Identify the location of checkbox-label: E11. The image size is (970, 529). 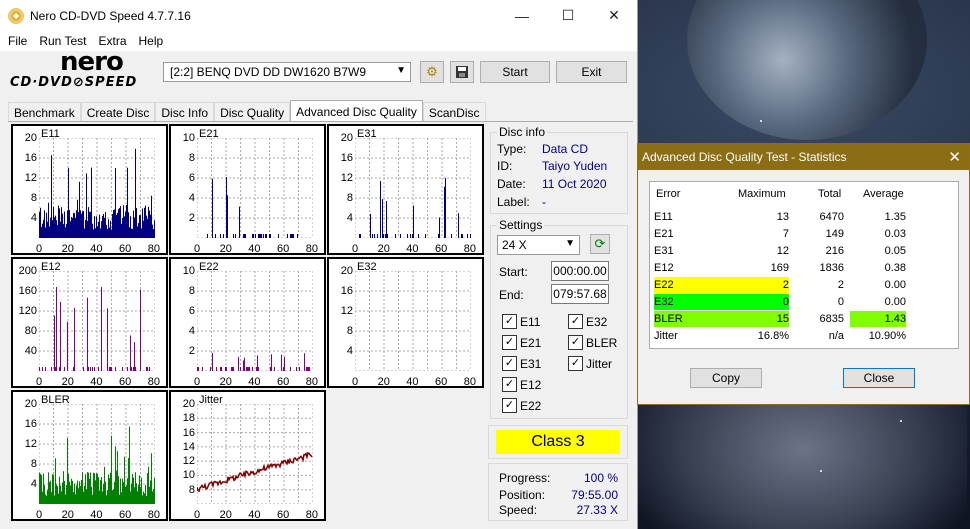
(530, 321).